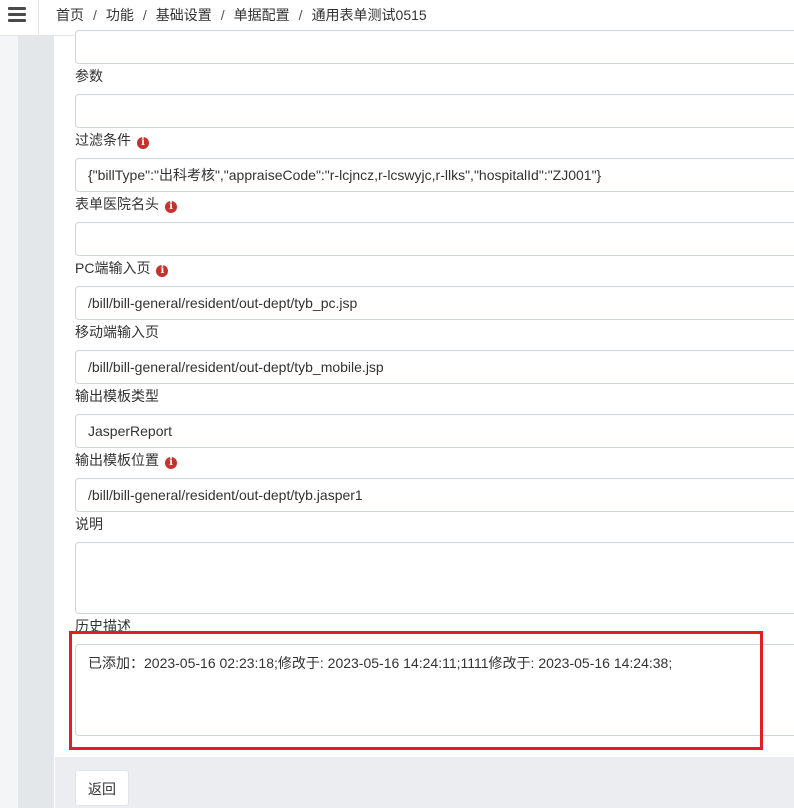 The image size is (794, 808). I want to click on breadcrumb-bill-config: 单据配置, so click(262, 15).